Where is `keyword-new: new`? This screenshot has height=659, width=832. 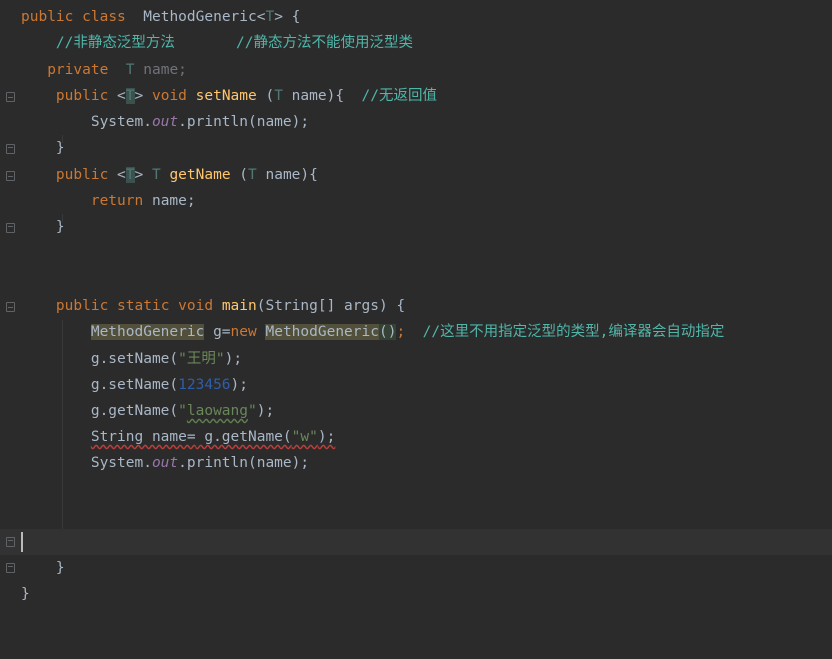
keyword-new: new is located at coordinates (243, 332).